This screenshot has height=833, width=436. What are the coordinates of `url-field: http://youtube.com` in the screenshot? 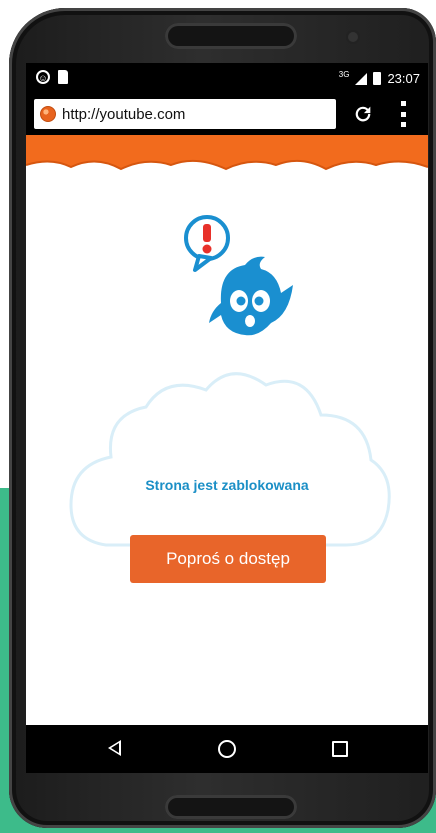 It's located at (185, 114).